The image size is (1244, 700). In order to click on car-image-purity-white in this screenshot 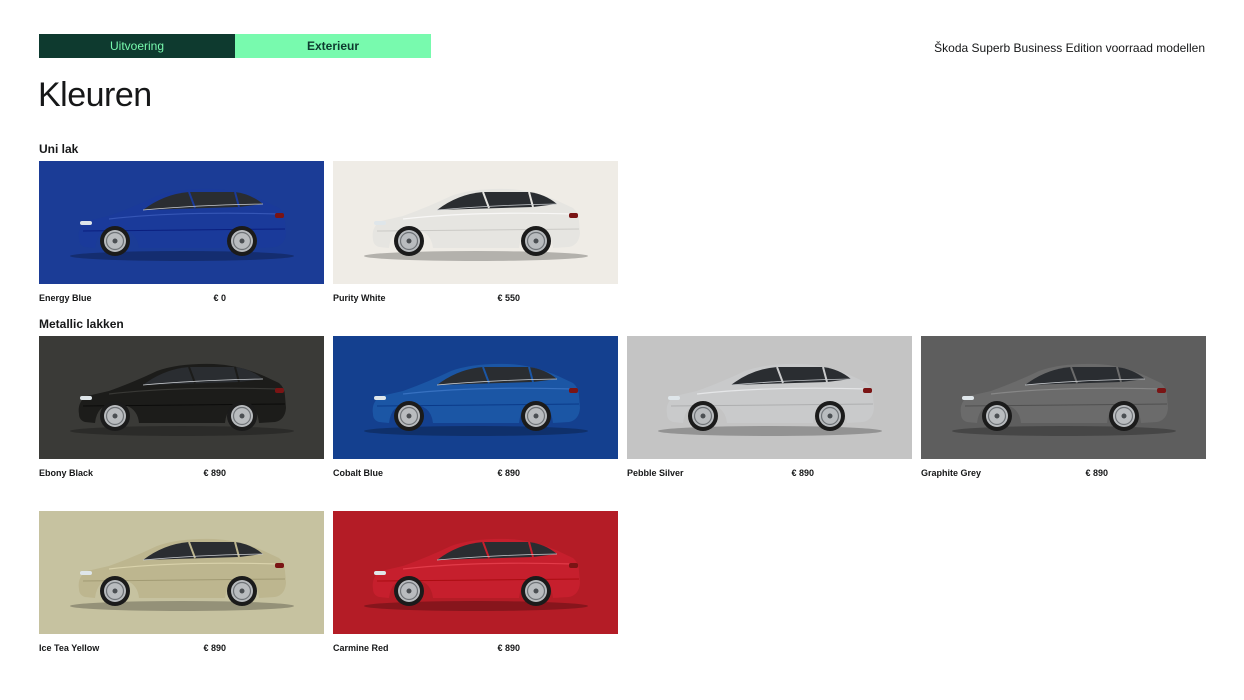, I will do `click(475, 222)`.